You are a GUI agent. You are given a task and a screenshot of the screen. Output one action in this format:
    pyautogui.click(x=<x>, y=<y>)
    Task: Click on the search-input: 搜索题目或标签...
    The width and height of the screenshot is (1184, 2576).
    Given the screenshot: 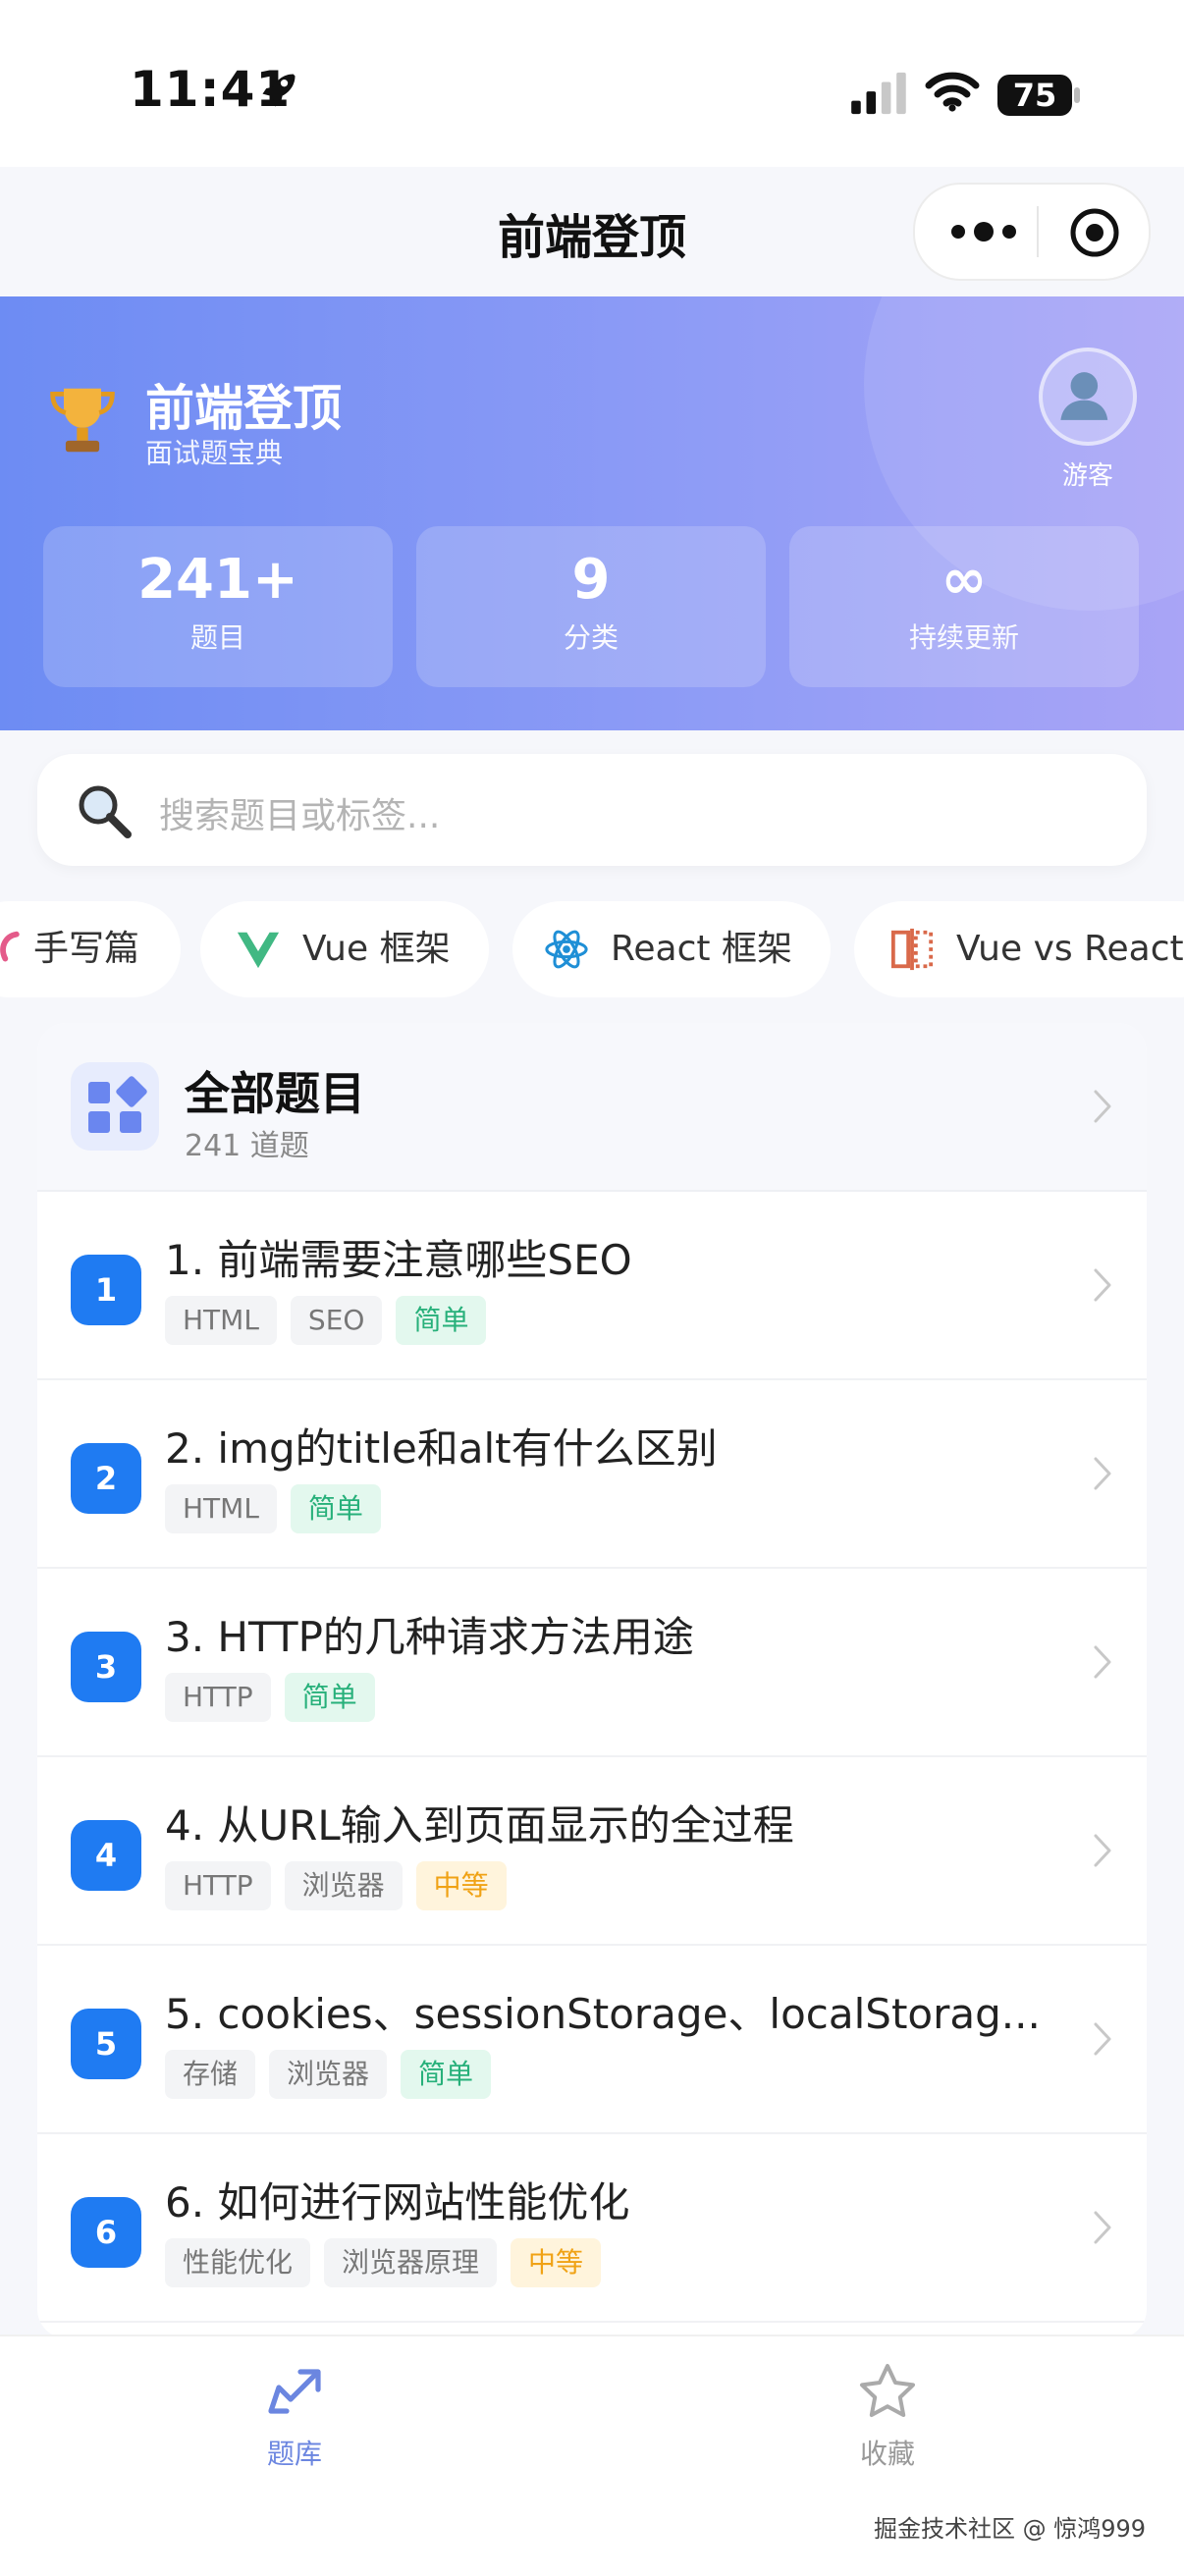 What is the action you would take?
    pyautogui.click(x=592, y=810)
    